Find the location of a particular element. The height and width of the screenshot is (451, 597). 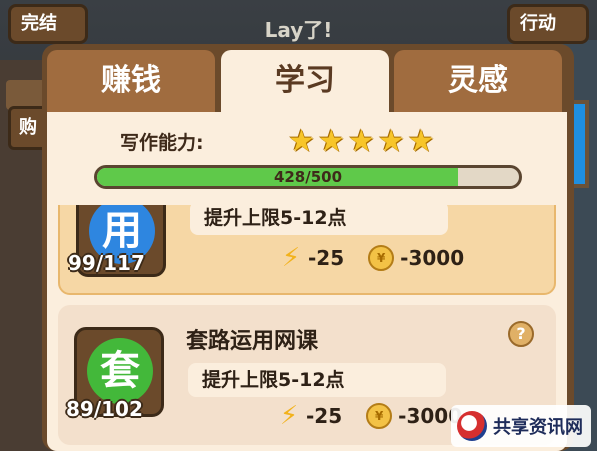

tab-inspiration: 灵感 is located at coordinates (478, 81).